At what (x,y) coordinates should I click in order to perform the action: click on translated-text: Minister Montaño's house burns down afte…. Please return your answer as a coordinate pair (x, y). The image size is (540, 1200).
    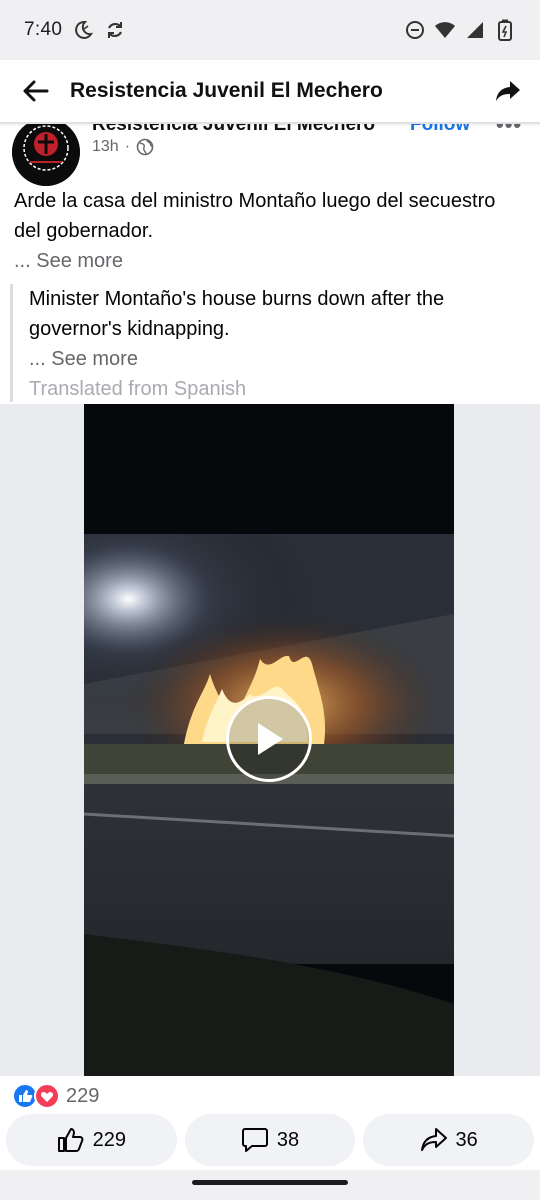
    Looking at the image, I should click on (237, 314).